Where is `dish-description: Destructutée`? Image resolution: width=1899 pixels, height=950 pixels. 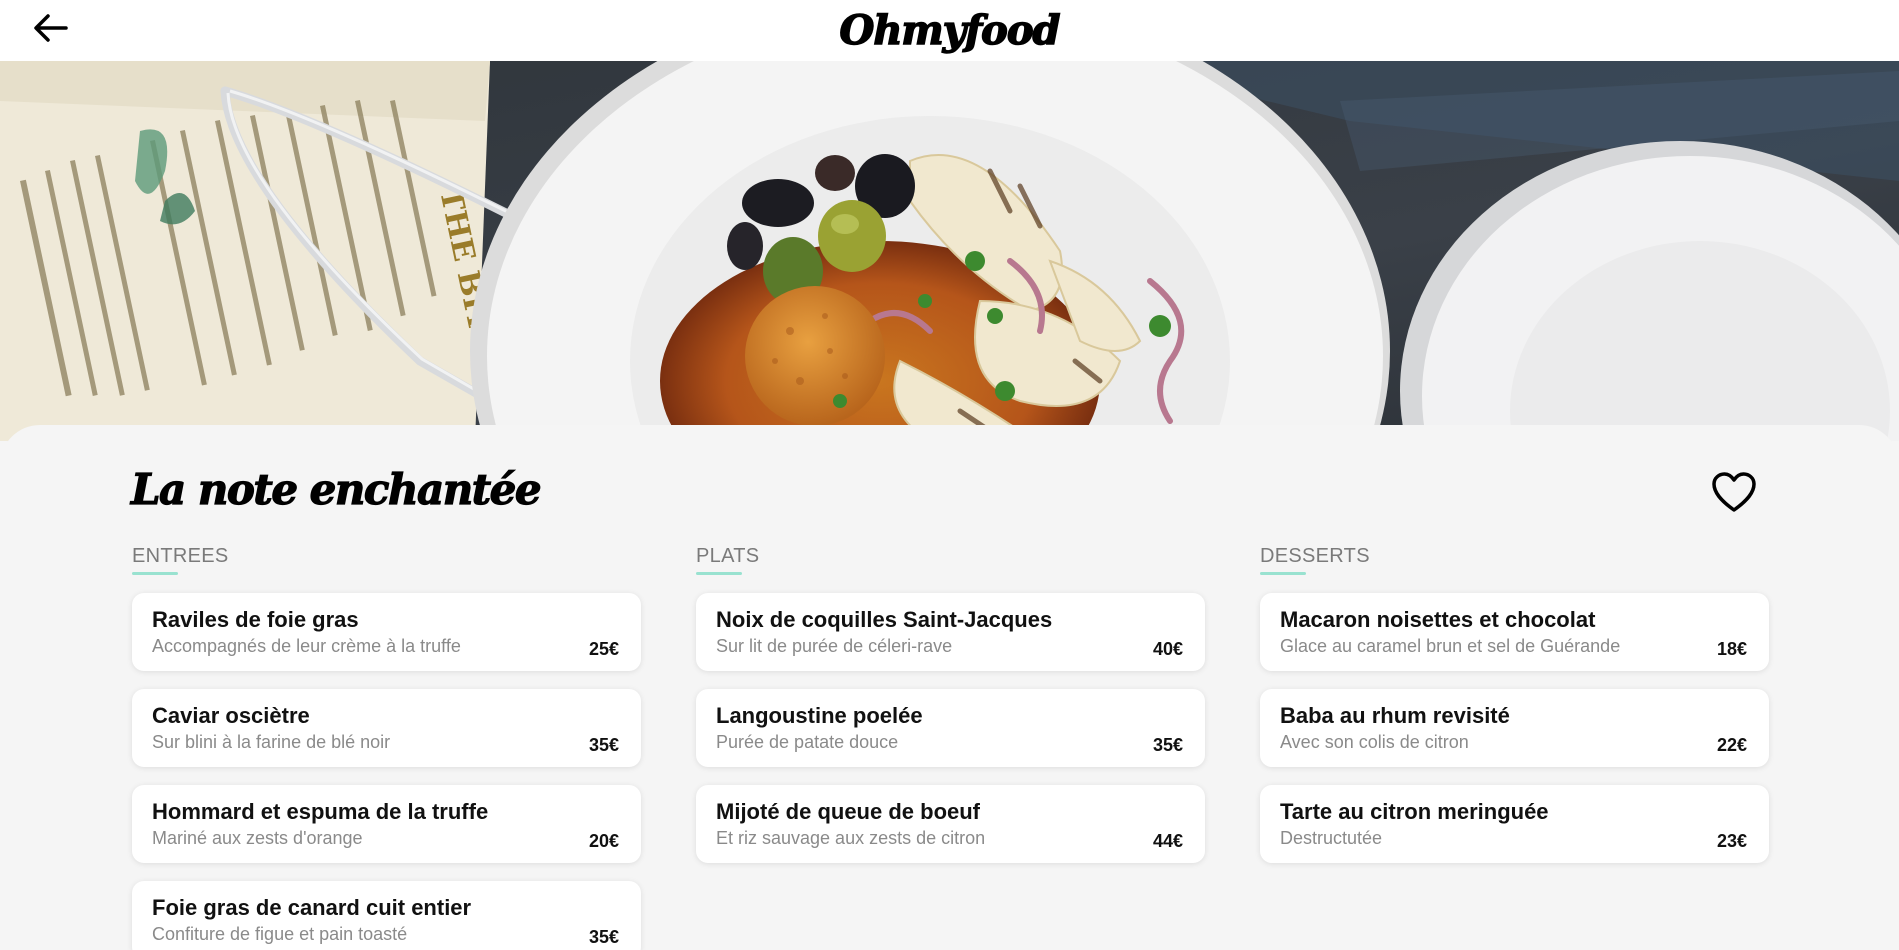 dish-description: Destructutée is located at coordinates (1331, 838).